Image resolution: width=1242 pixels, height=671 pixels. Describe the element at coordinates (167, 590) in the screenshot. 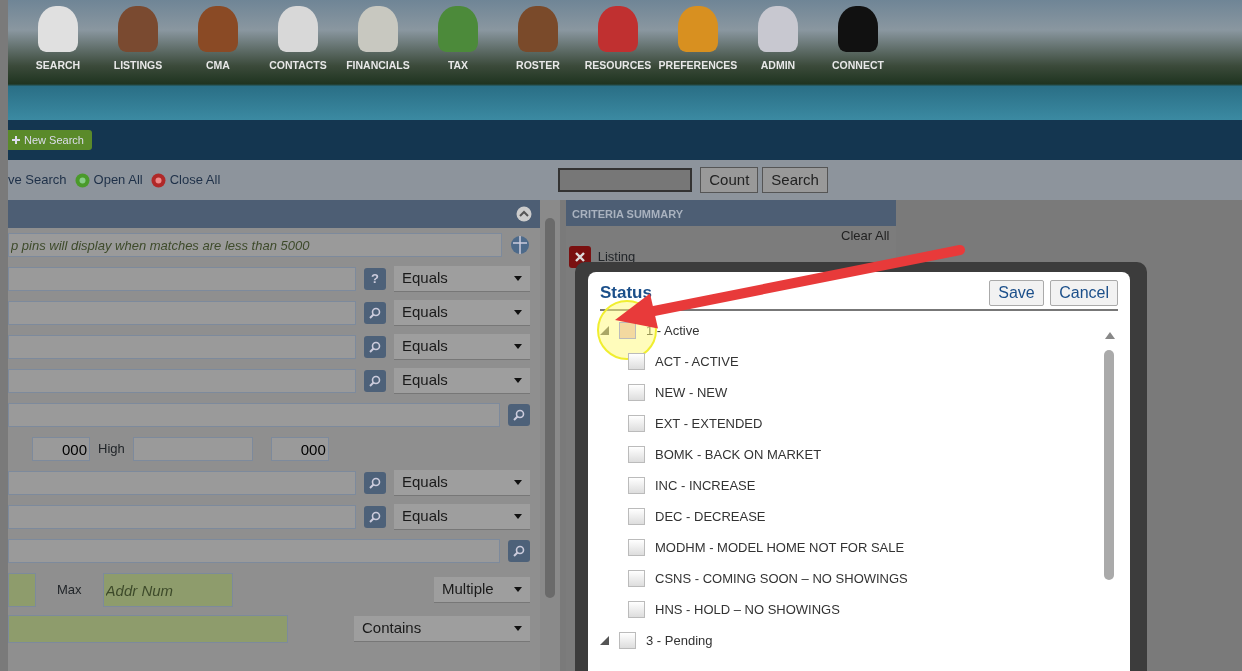

I see `address-number-field: Addr Num` at that location.